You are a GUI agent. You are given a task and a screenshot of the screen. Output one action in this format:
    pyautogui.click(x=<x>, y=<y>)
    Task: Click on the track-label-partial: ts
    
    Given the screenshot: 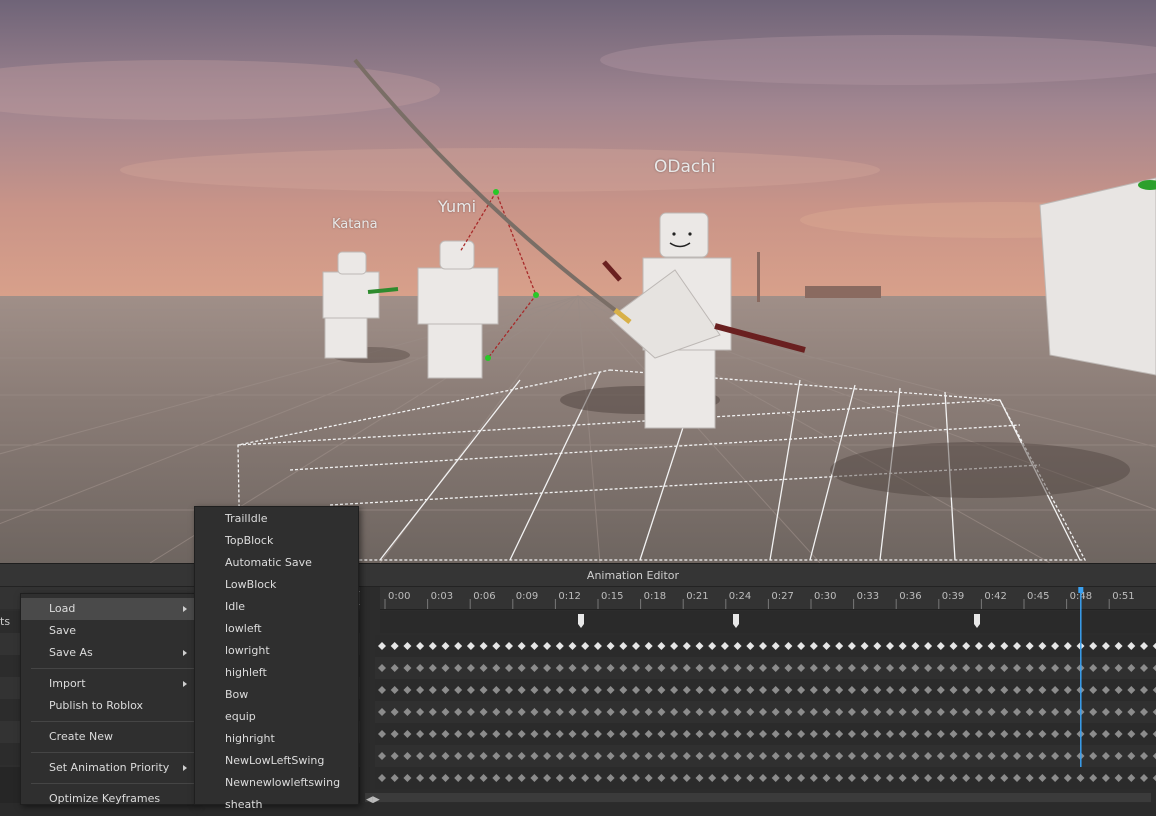 What is the action you would take?
    pyautogui.click(x=5, y=621)
    